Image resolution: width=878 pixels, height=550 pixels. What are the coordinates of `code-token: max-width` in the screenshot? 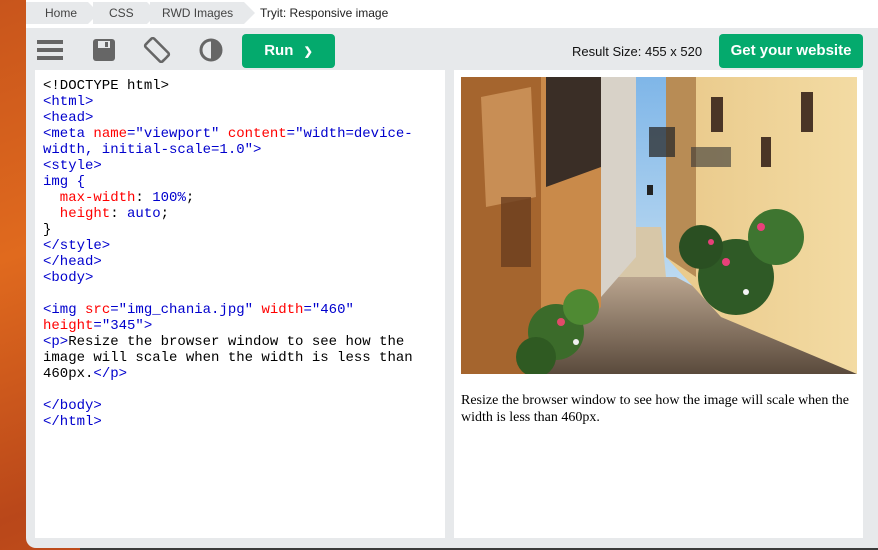 It's located at (89, 198).